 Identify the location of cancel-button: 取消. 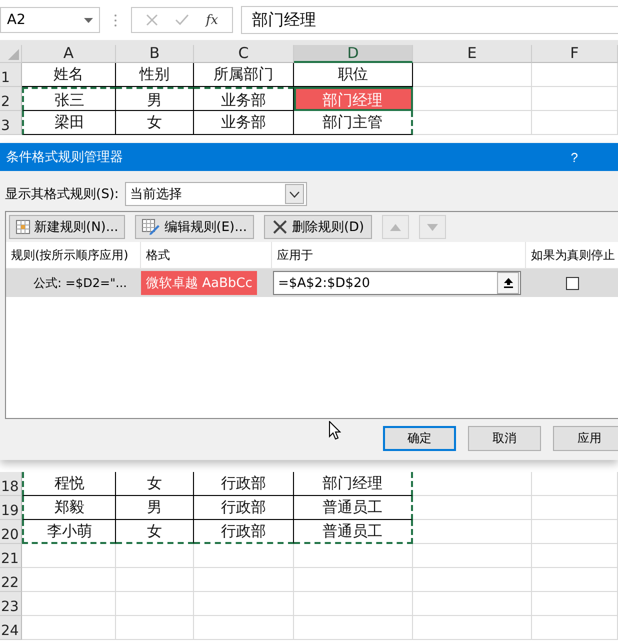
(504, 438).